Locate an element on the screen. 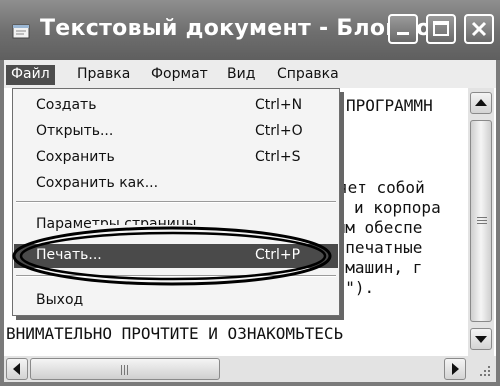 Image resolution: width=500 pixels, height=386 pixels. horizontal-scroll-thumb is located at coordinates (125, 369).